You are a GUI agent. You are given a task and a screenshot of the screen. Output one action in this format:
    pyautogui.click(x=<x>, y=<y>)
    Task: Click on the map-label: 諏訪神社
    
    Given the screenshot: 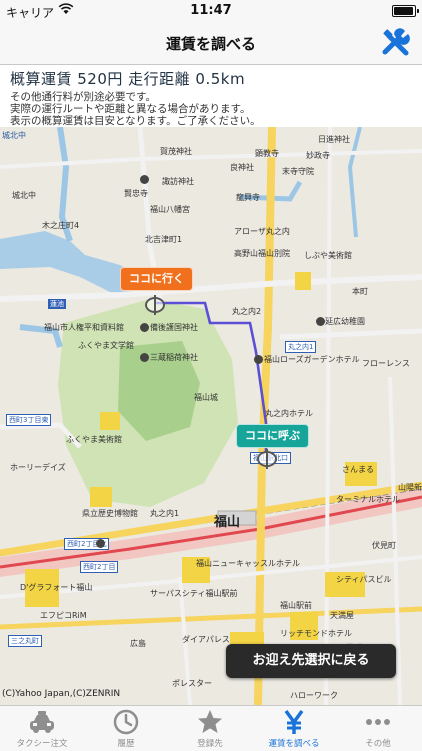 What is the action you would take?
    pyautogui.click(x=178, y=181)
    